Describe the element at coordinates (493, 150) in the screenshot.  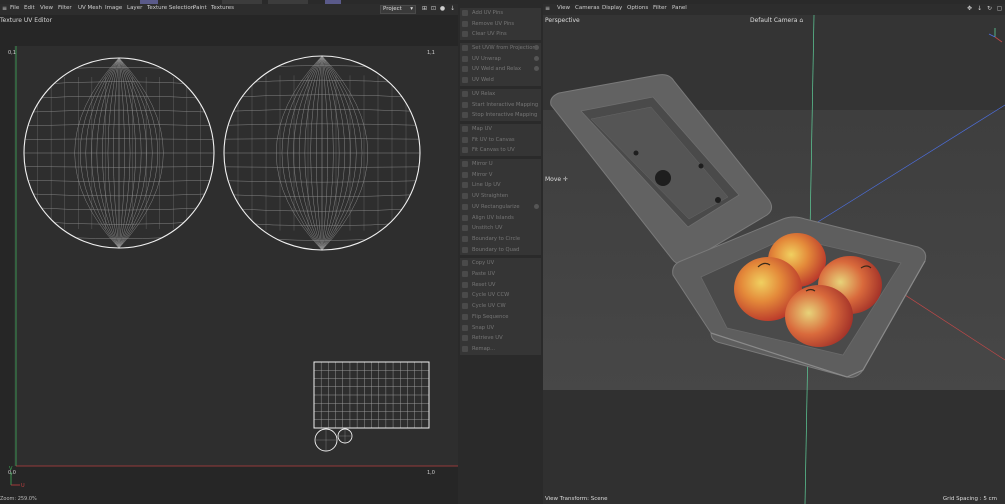
I see `command-label: Fit Canvas to UV` at that location.